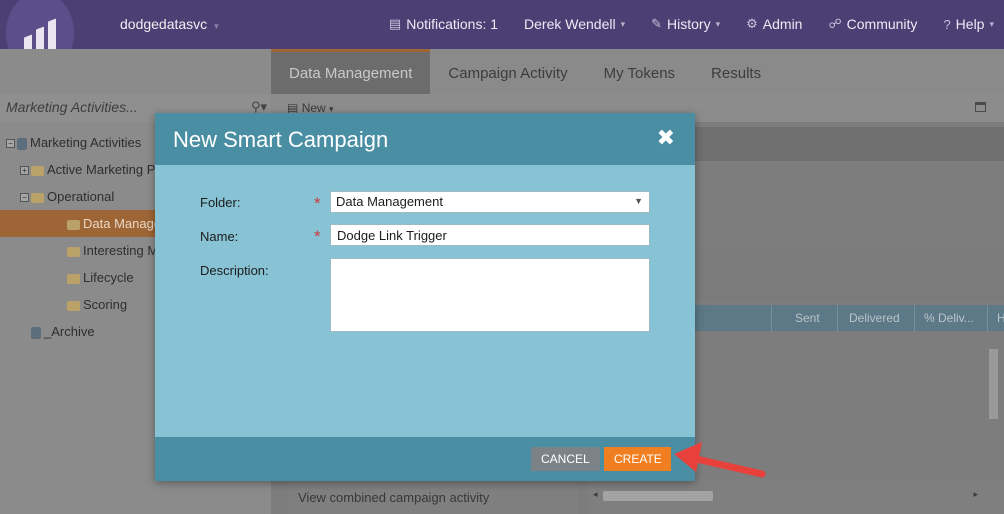  What do you see at coordinates (874, 318) in the screenshot?
I see `column-delivered: Delivered` at bounding box center [874, 318].